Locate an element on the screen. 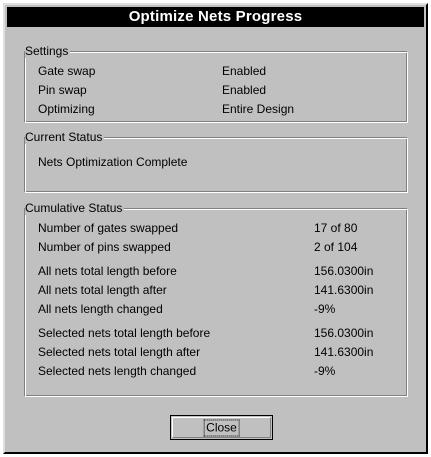 This screenshot has width=431, height=457. gate-swap-value: Enabled is located at coordinates (244, 71).